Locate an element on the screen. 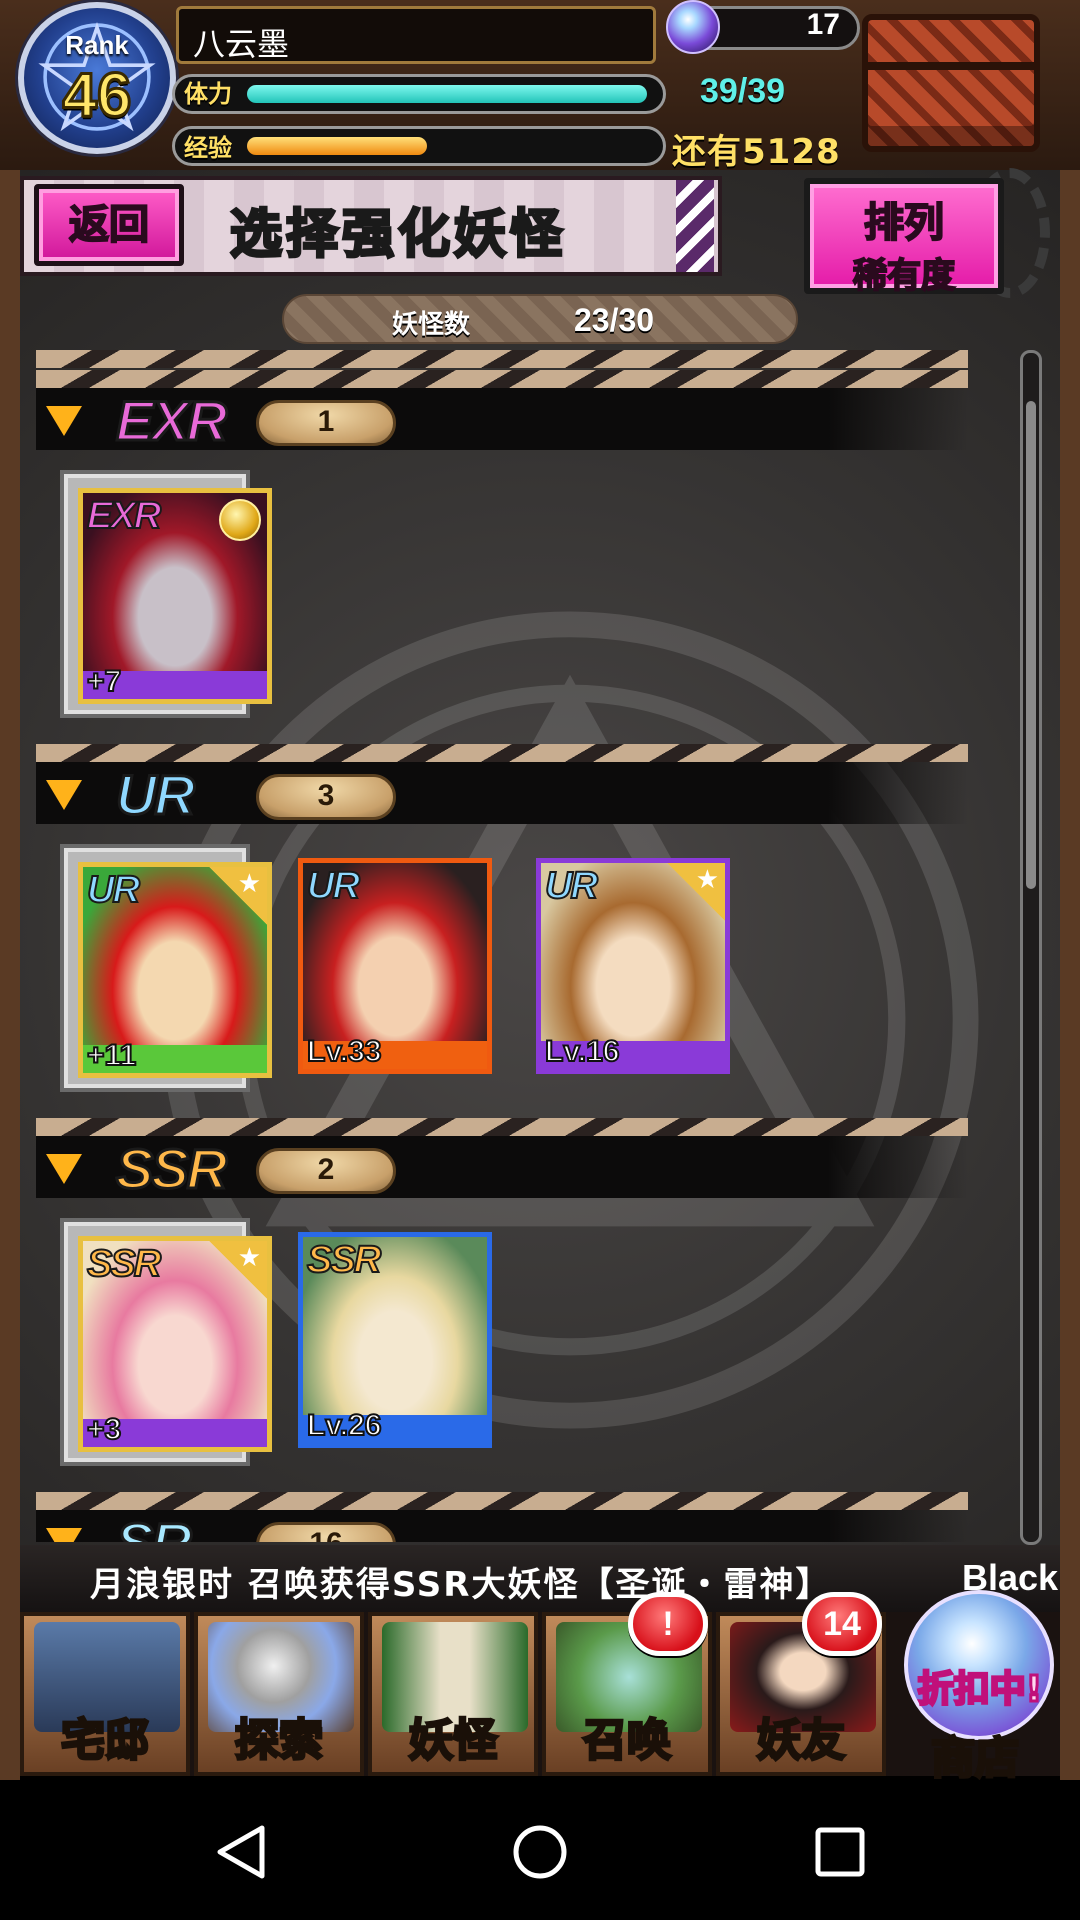  banner-stripe is located at coordinates (695, 226).